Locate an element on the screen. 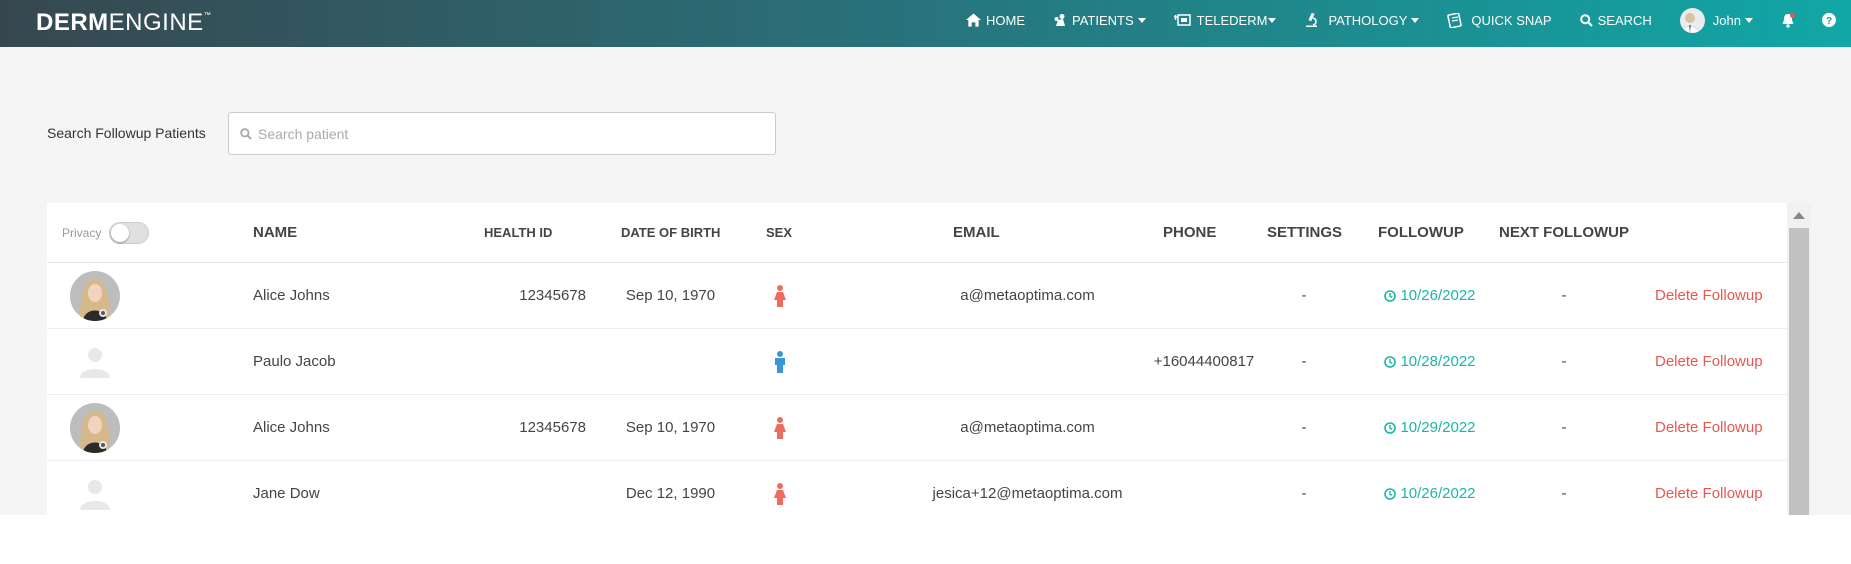 The image size is (1851, 564). help-icon: ? is located at coordinates (1829, 20).